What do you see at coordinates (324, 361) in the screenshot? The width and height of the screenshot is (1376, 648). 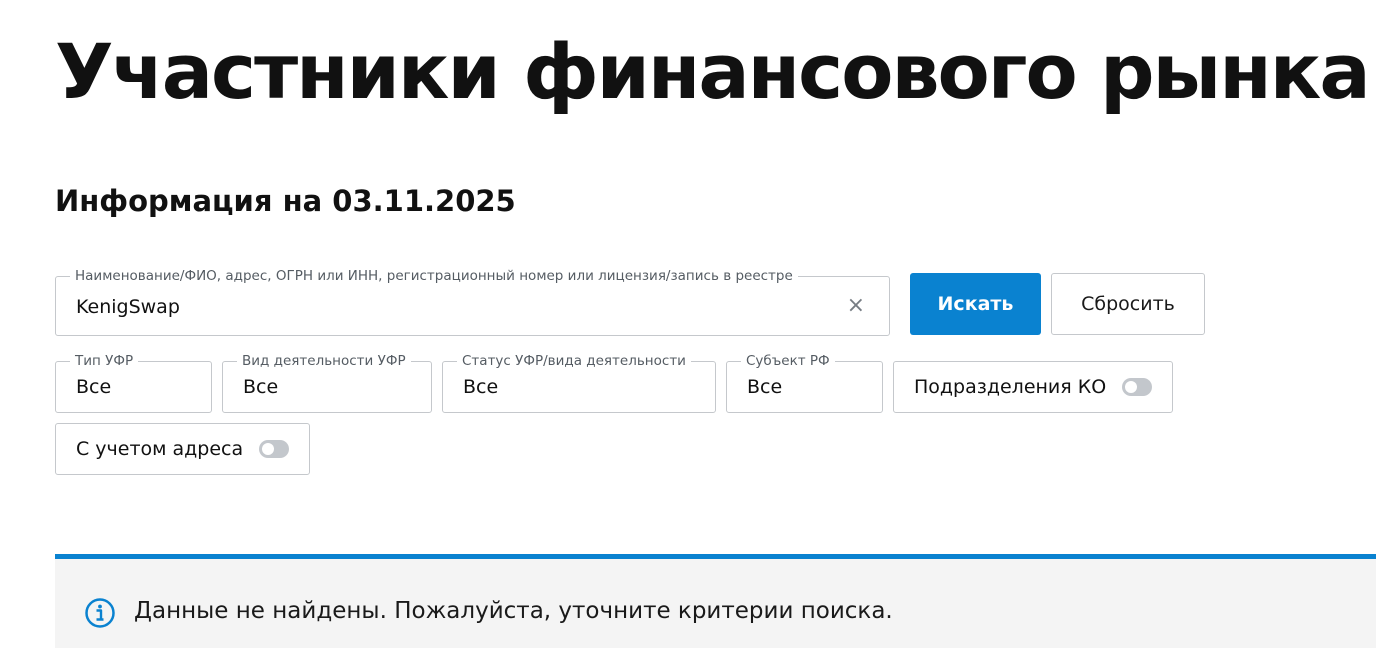 I see `activity-type-label: Вид деятельности УФР` at bounding box center [324, 361].